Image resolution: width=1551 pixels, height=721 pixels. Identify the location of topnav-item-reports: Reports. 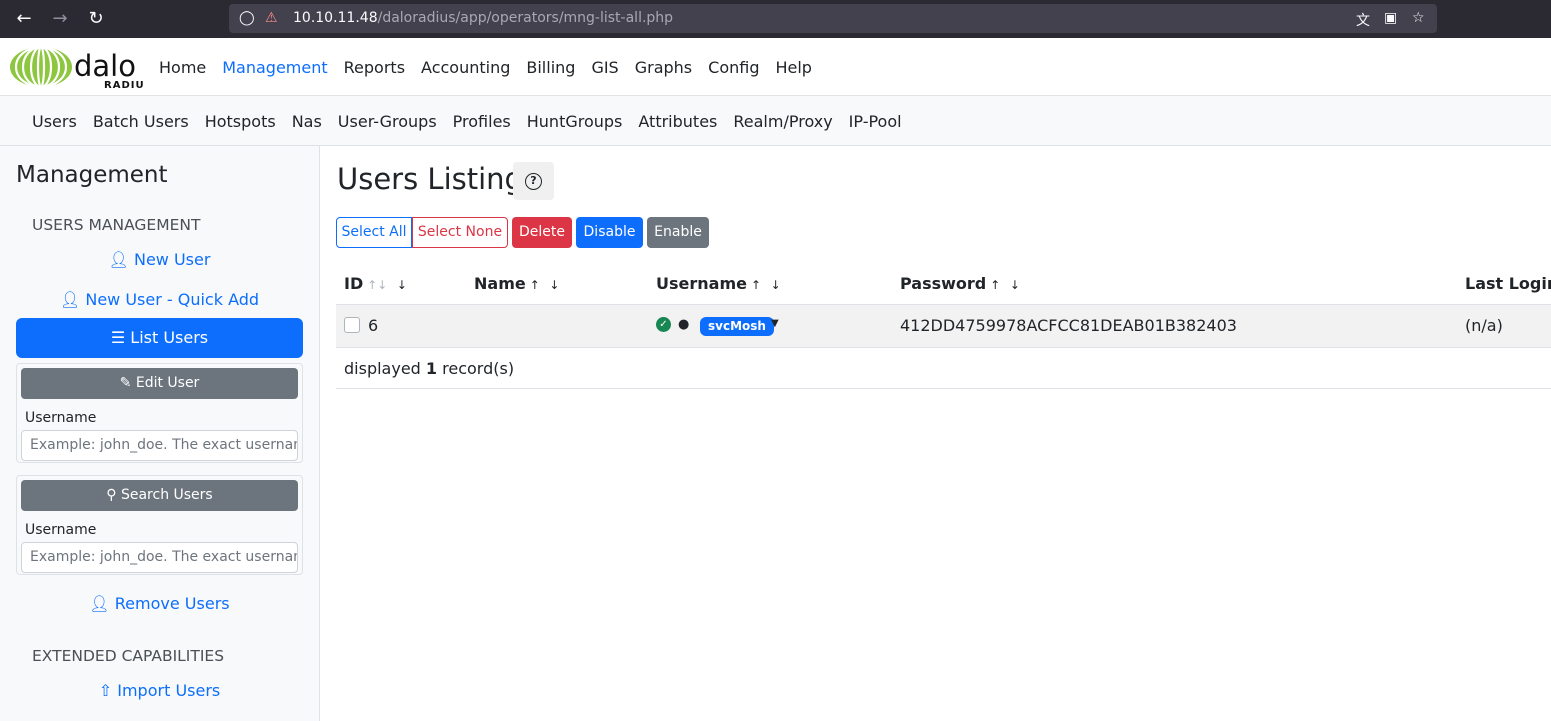
(374, 67).